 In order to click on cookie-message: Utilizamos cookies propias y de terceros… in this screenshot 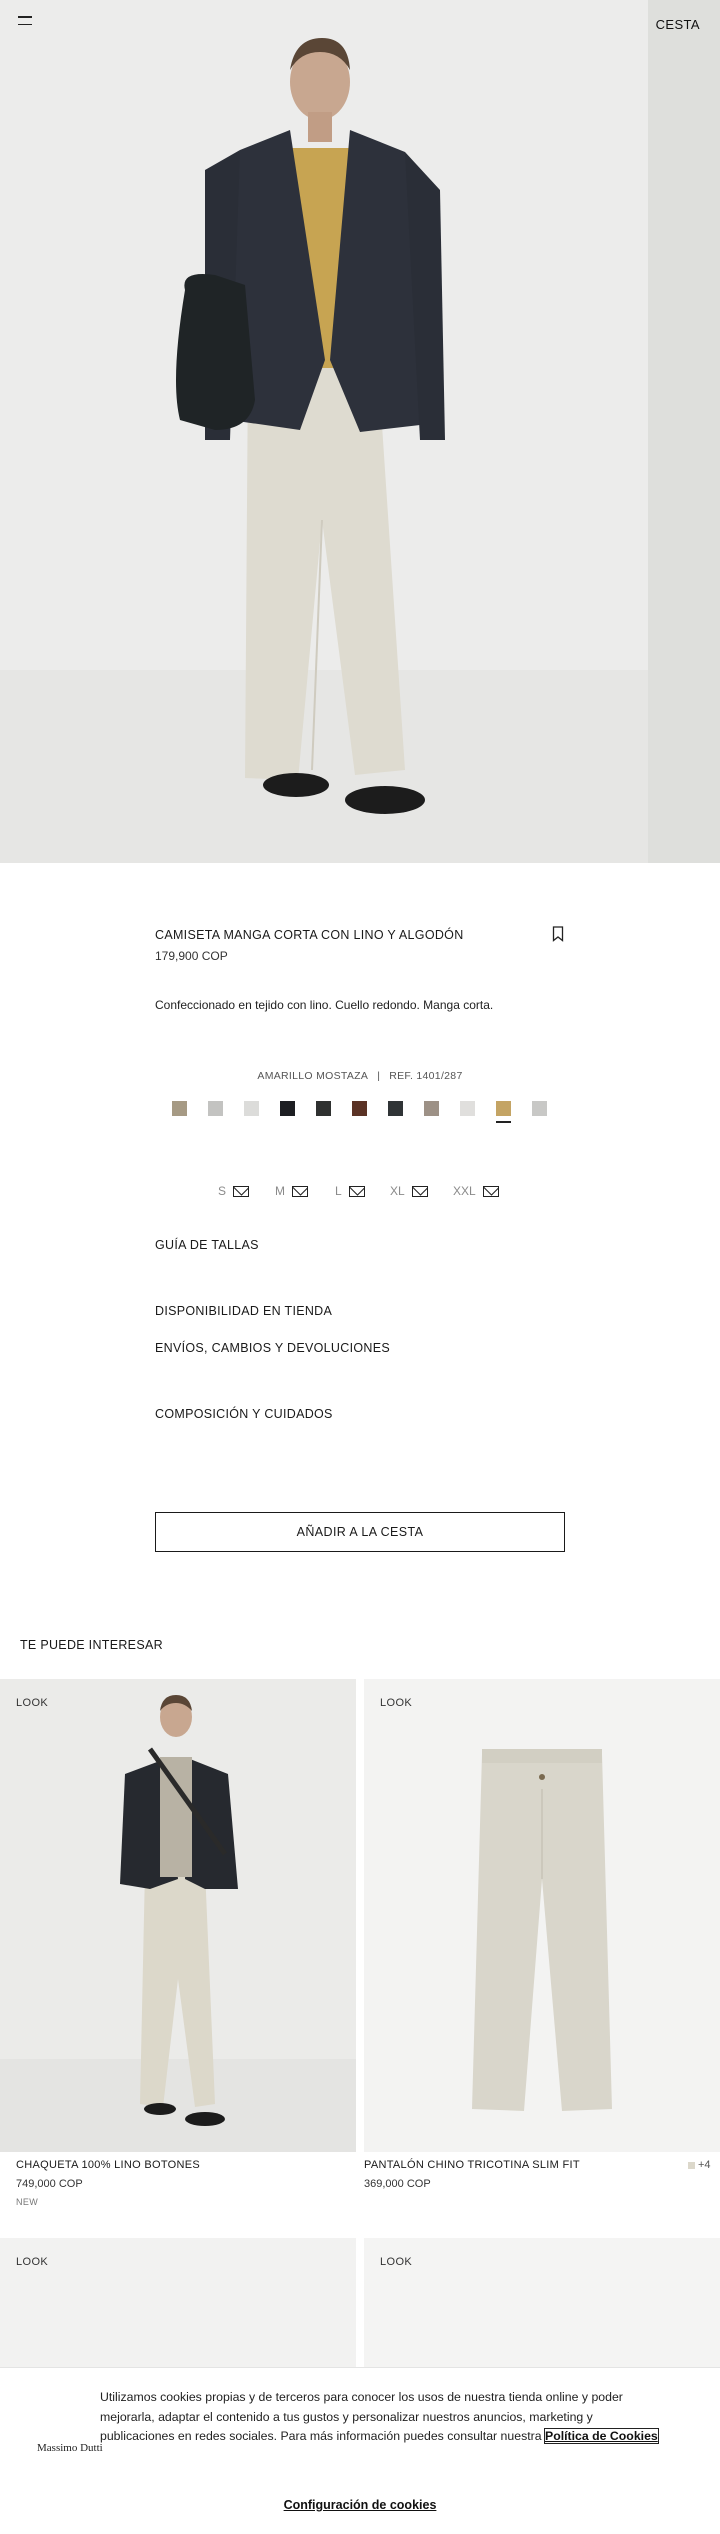, I will do `click(380, 2417)`.